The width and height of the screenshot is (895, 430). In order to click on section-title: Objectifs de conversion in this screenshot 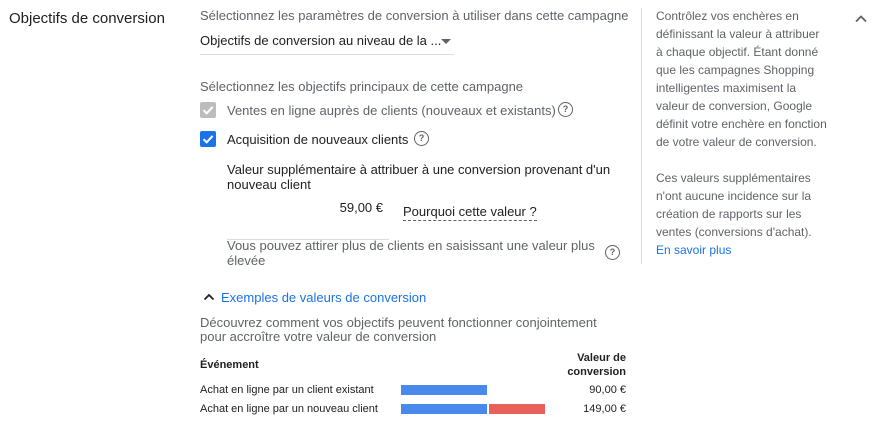, I will do `click(87, 18)`.